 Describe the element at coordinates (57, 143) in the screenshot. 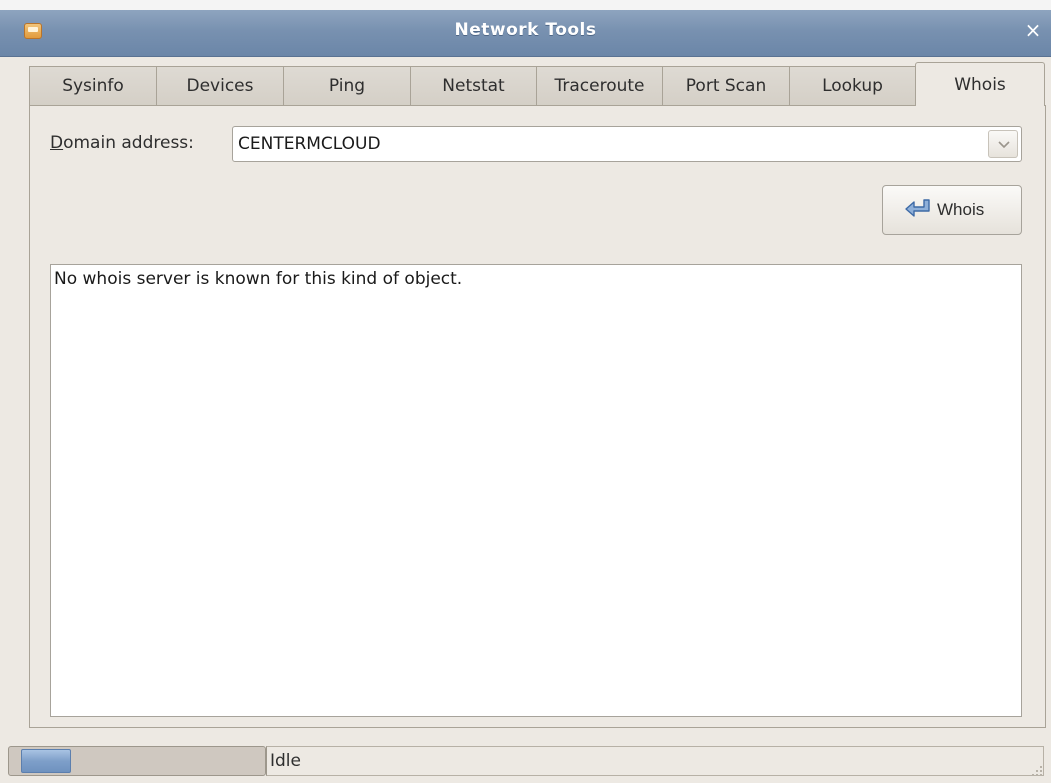

I see `domain-label-mnemonic: D` at that location.